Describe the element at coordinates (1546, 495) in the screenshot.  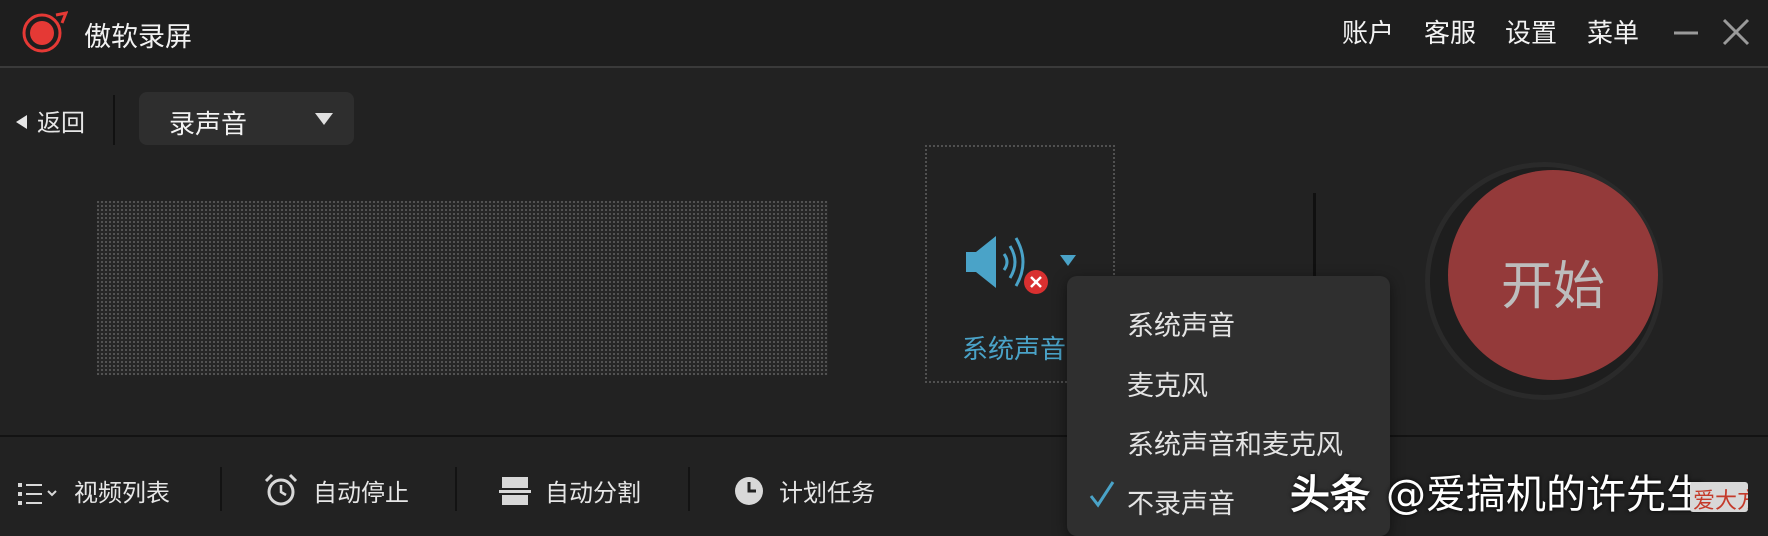
I see `watermark-handle: @爱搞机的许先生` at that location.